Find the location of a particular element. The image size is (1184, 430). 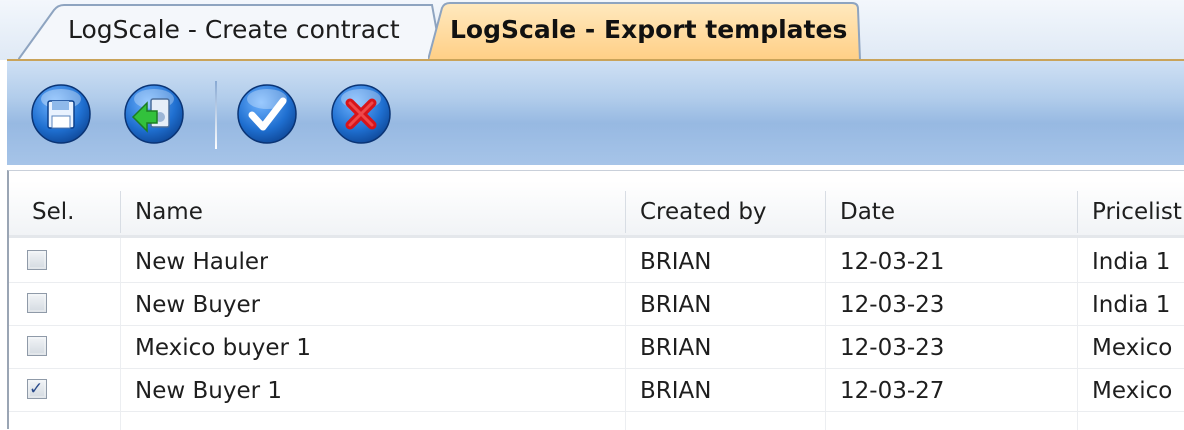

tab-create-contract: LogScale - Create contract is located at coordinates (230, 30).